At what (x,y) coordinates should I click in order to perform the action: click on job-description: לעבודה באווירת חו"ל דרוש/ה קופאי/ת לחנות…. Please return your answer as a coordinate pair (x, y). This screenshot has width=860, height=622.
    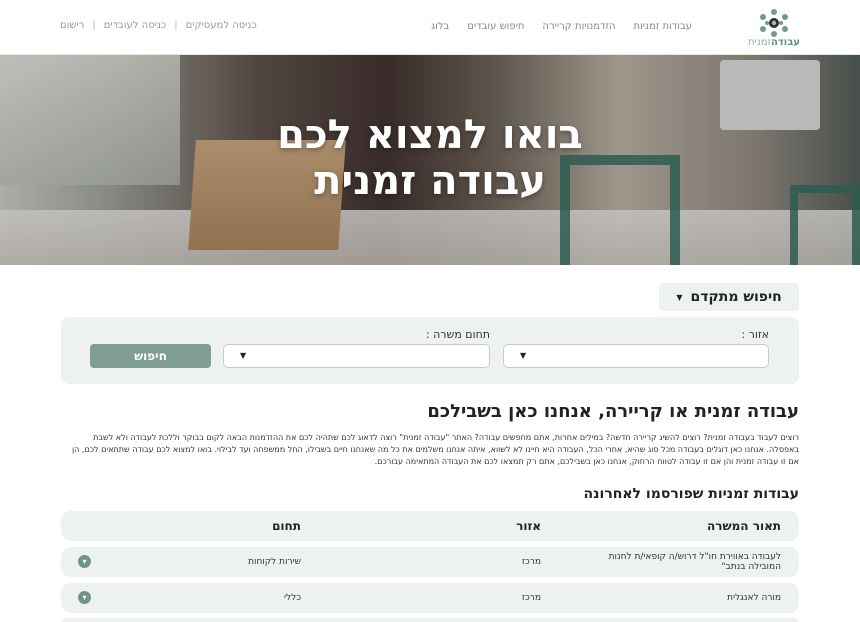
    Looking at the image, I should click on (694, 562).